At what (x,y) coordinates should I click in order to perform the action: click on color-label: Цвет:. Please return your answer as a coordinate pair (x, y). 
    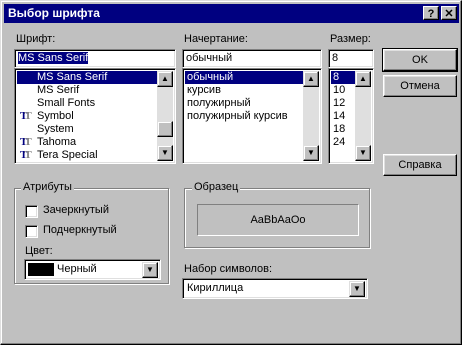
    Looking at the image, I should click on (39, 251).